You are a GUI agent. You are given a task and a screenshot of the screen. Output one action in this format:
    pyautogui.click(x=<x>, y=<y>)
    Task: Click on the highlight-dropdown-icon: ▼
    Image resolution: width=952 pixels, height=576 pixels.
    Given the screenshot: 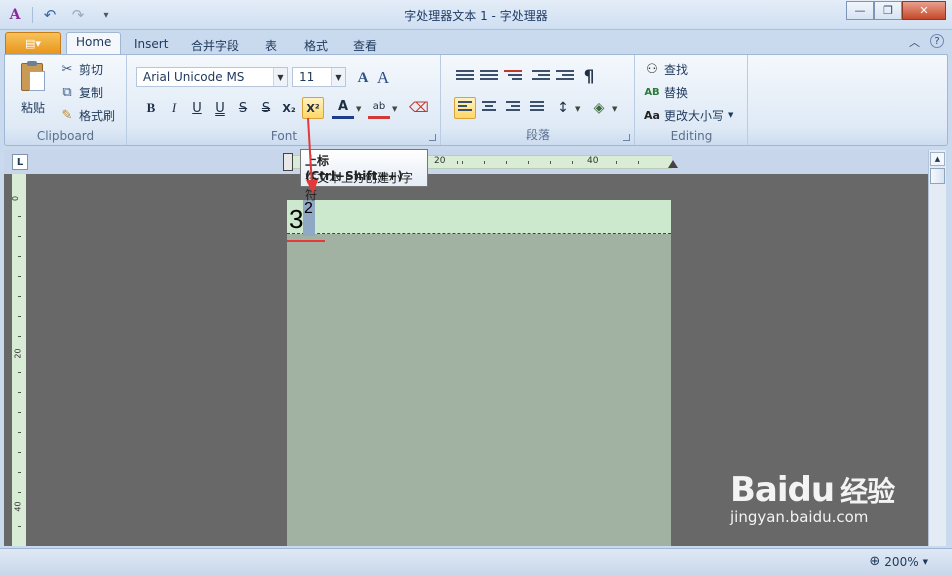 What is the action you would take?
    pyautogui.click(x=394, y=109)
    